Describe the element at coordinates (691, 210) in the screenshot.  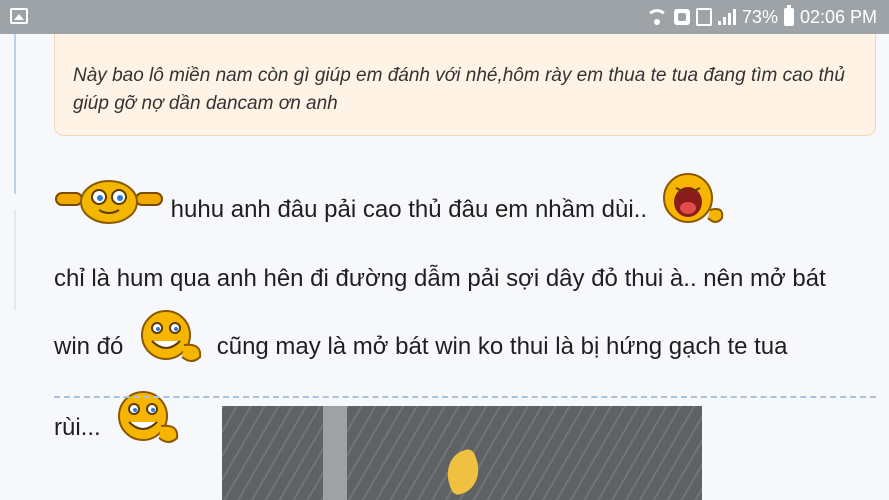
I see `shock-emoji-icon` at that location.